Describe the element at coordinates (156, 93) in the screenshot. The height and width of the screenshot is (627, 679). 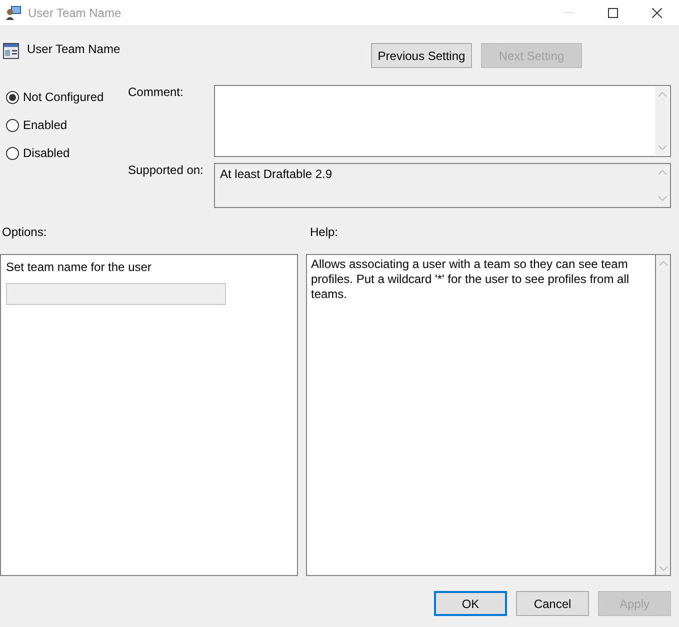
I see `comment-label: Comment:` at that location.